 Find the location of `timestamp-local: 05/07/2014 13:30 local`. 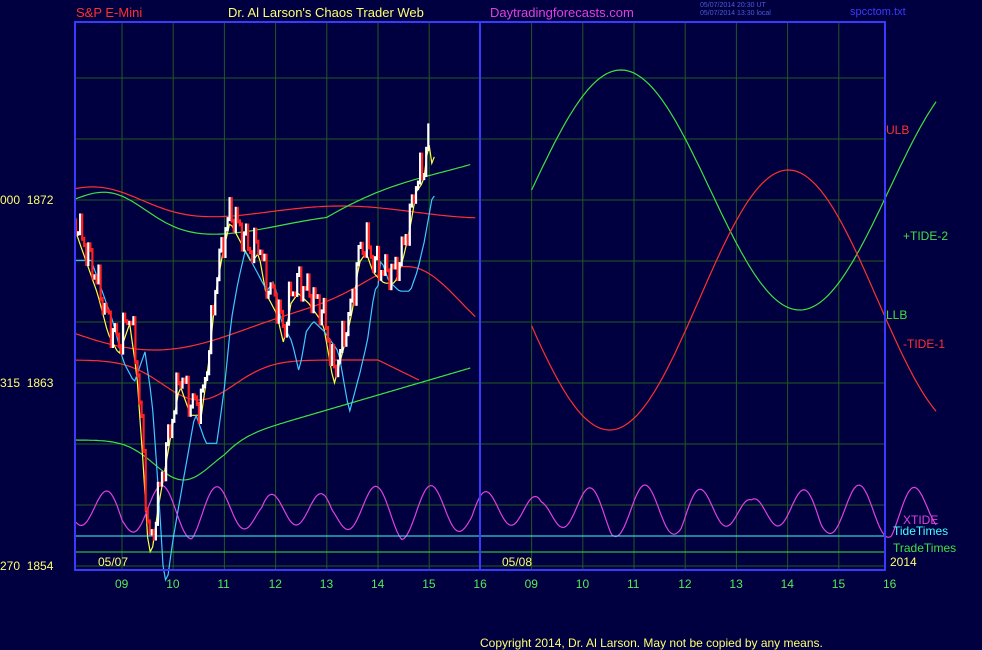

timestamp-local: 05/07/2014 13:30 local is located at coordinates (735, 13).